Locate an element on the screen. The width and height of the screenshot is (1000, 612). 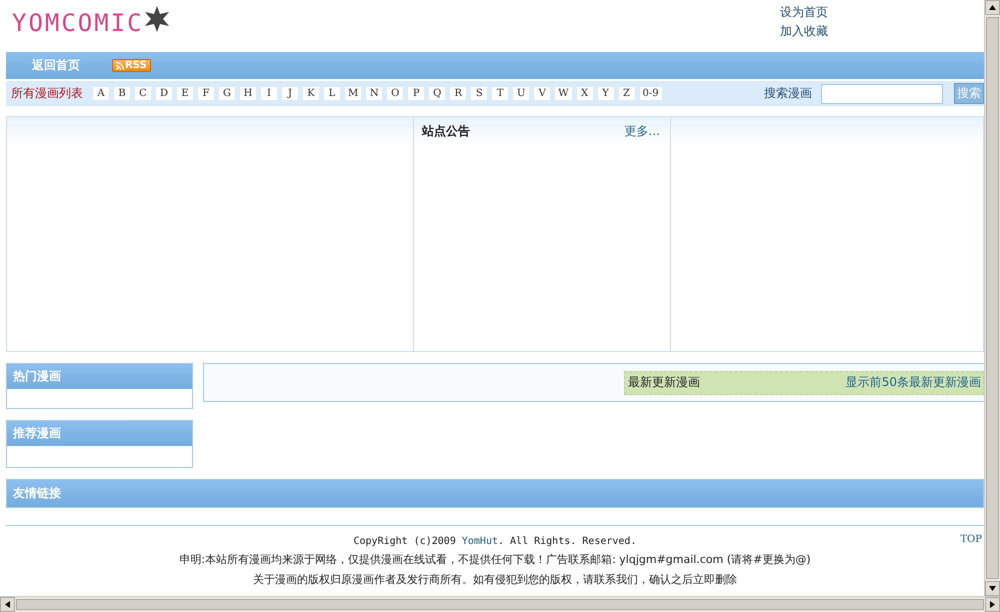
sidebar-title: 热门漫画 is located at coordinates (99, 376).